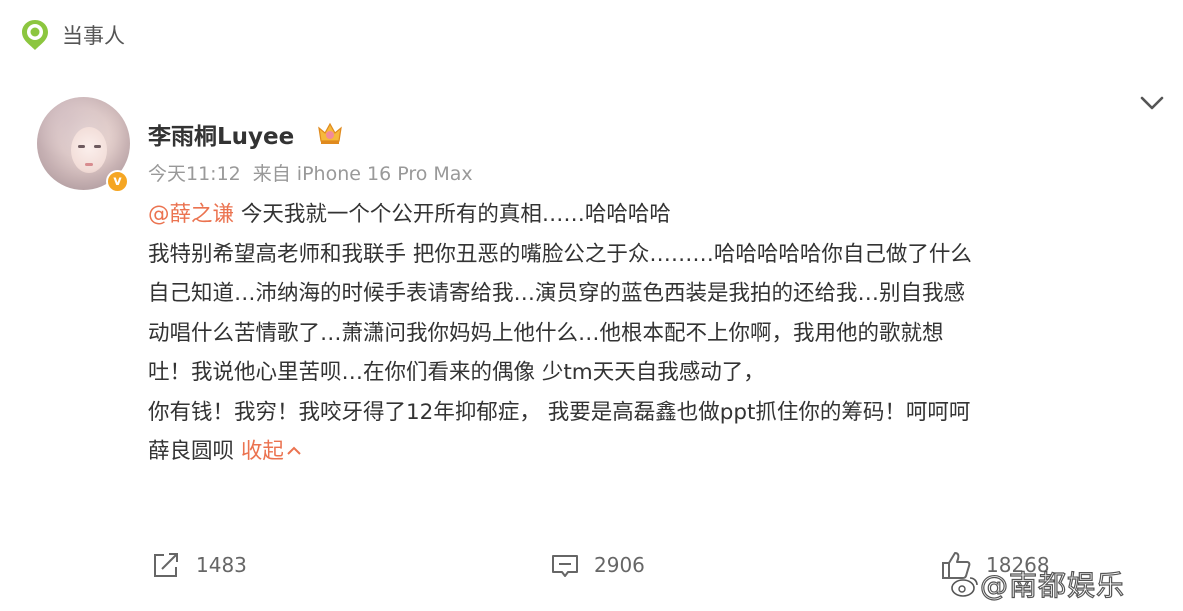 The image size is (1183, 611). Describe the element at coordinates (546, 333) in the screenshot. I see `content-line: 动唱什么苦情歌了…萧潇问我你妈妈上他什么…他根本配不上你啊，我用他的歌就想` at that location.